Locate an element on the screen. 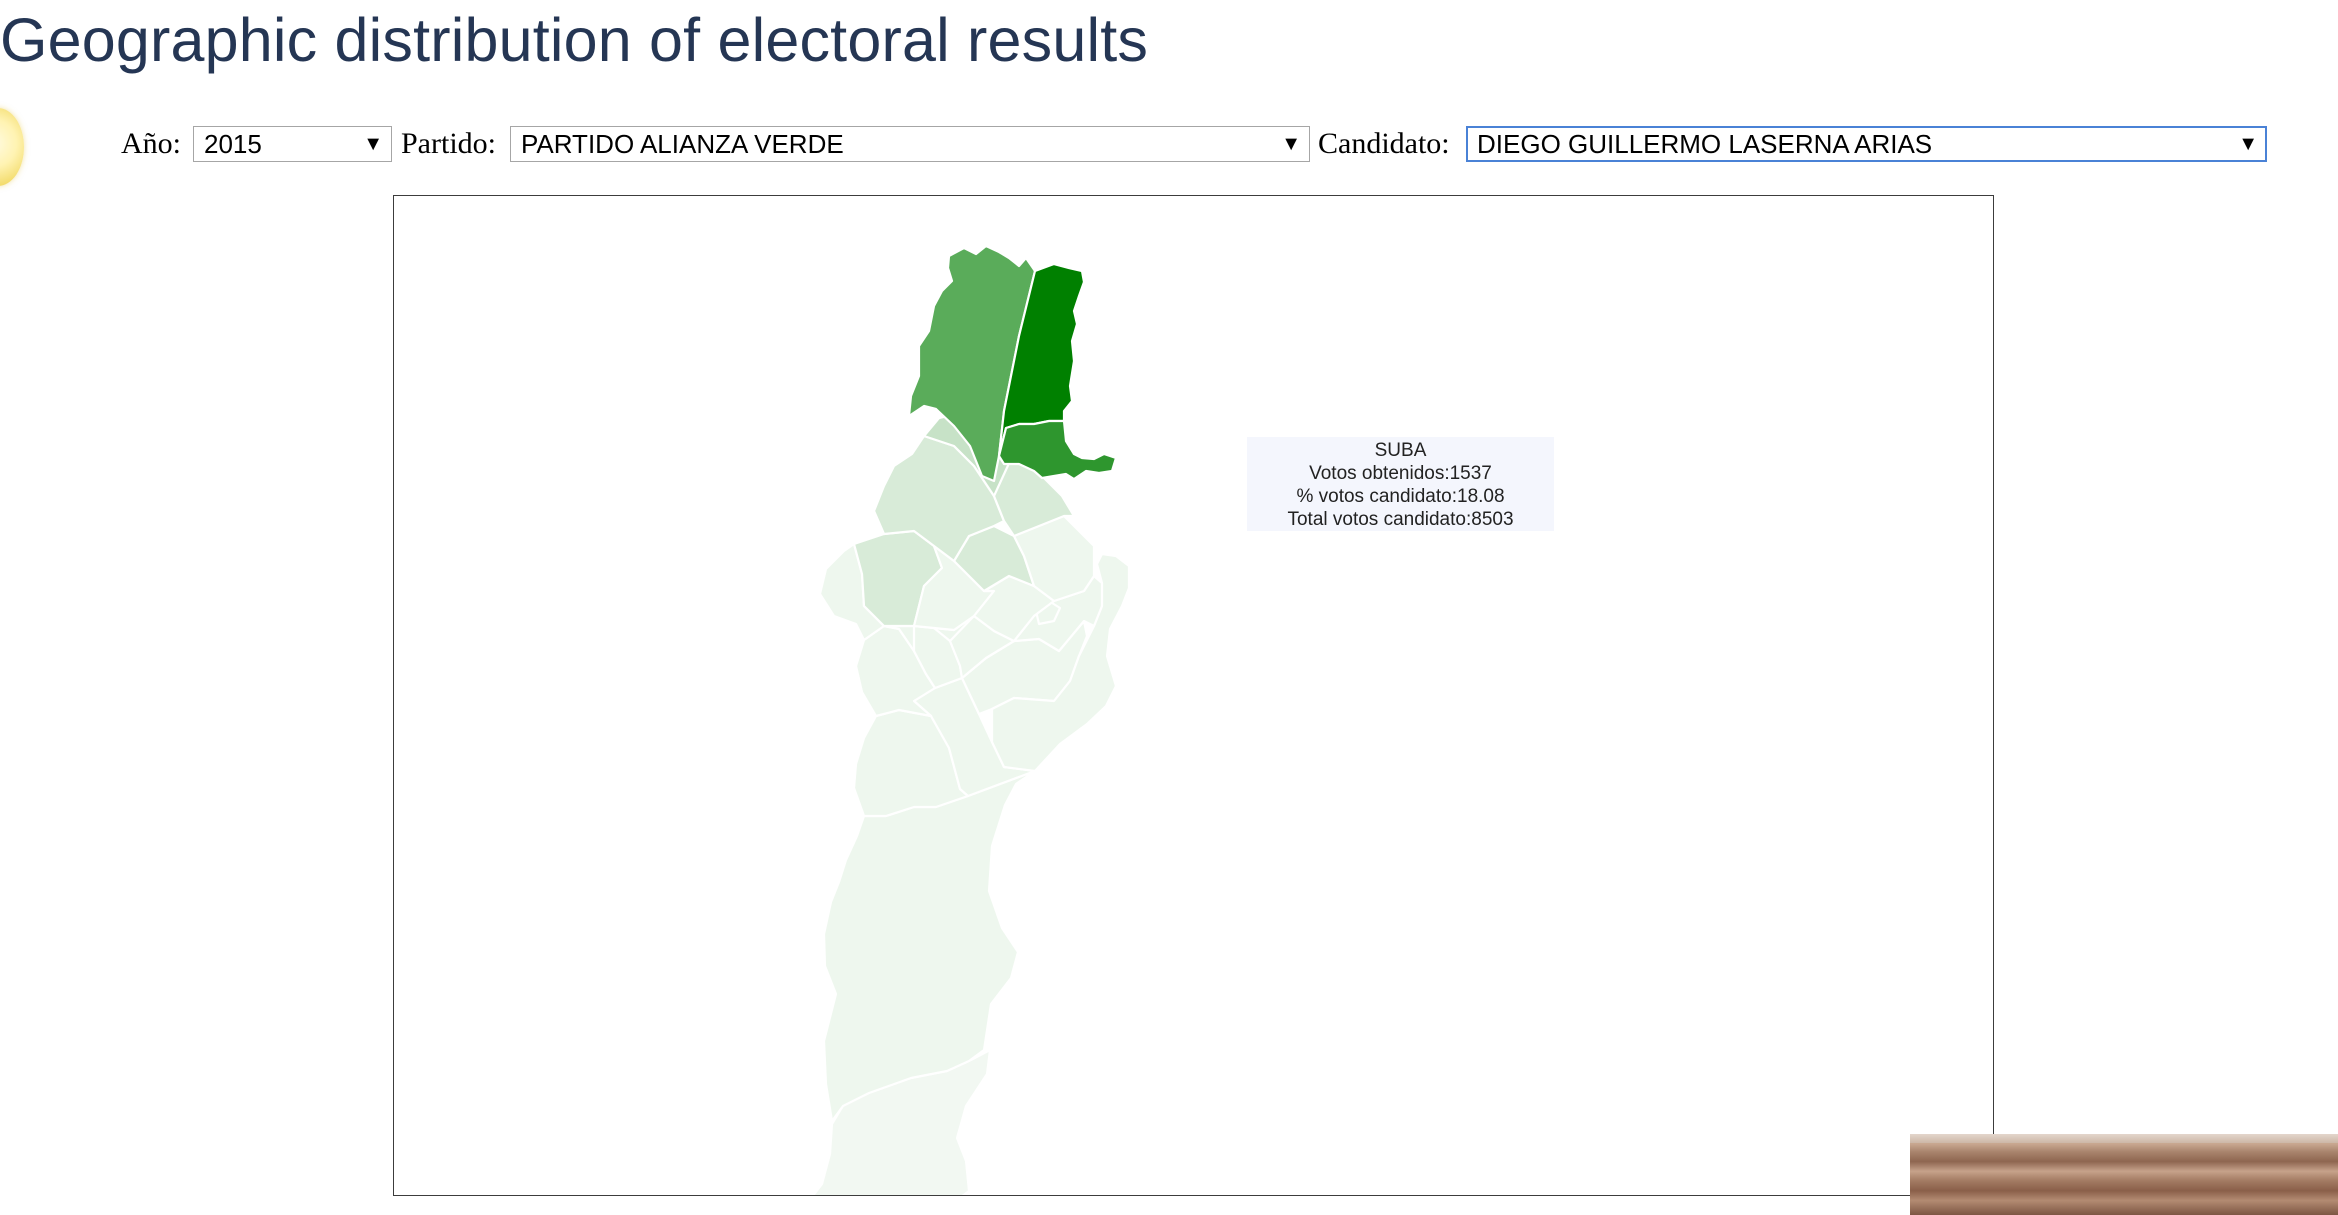 Image resolution: width=2338 pixels, height=1215 pixels. map-svg is located at coordinates (971, 719).